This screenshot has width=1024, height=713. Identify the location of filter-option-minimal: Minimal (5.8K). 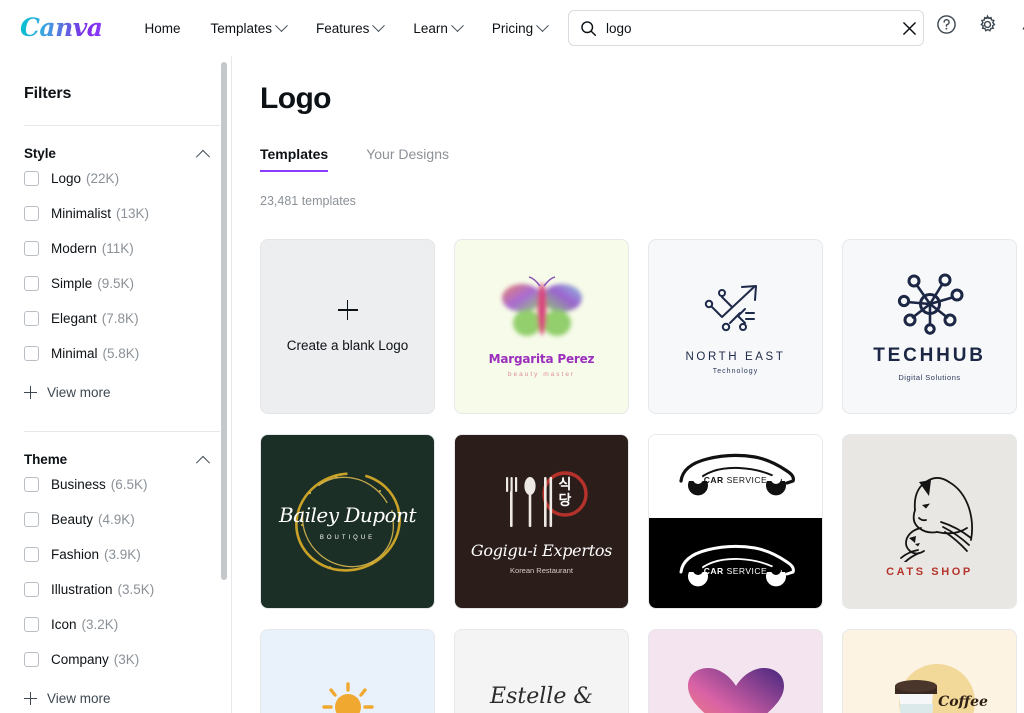
(127, 353).